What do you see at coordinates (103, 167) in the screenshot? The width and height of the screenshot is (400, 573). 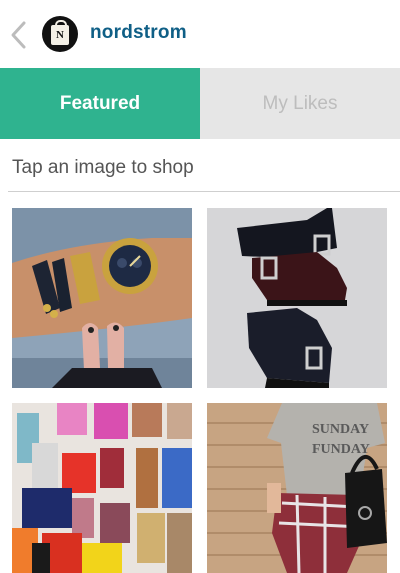 I see `hint-text: Tap an image to shop` at bounding box center [103, 167].